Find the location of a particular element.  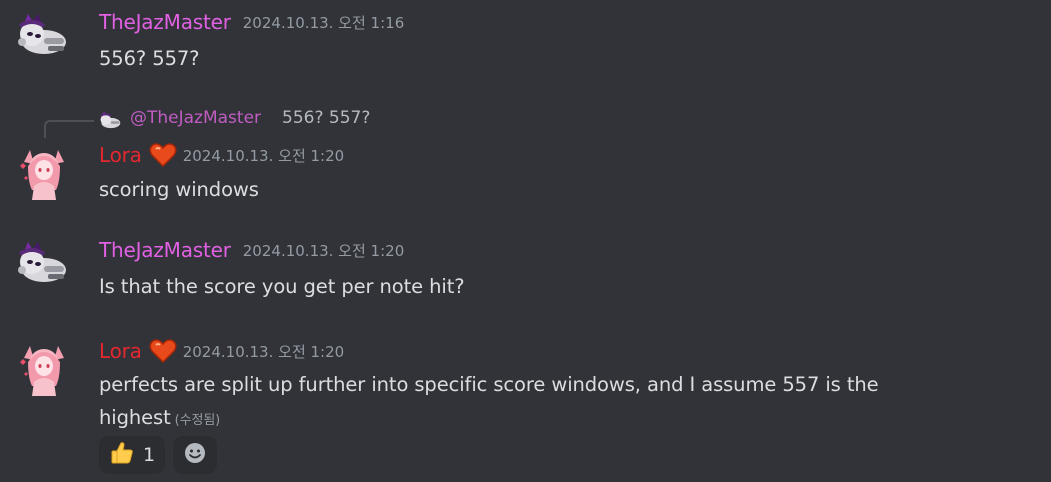

add-reaction-icon is located at coordinates (195, 455).